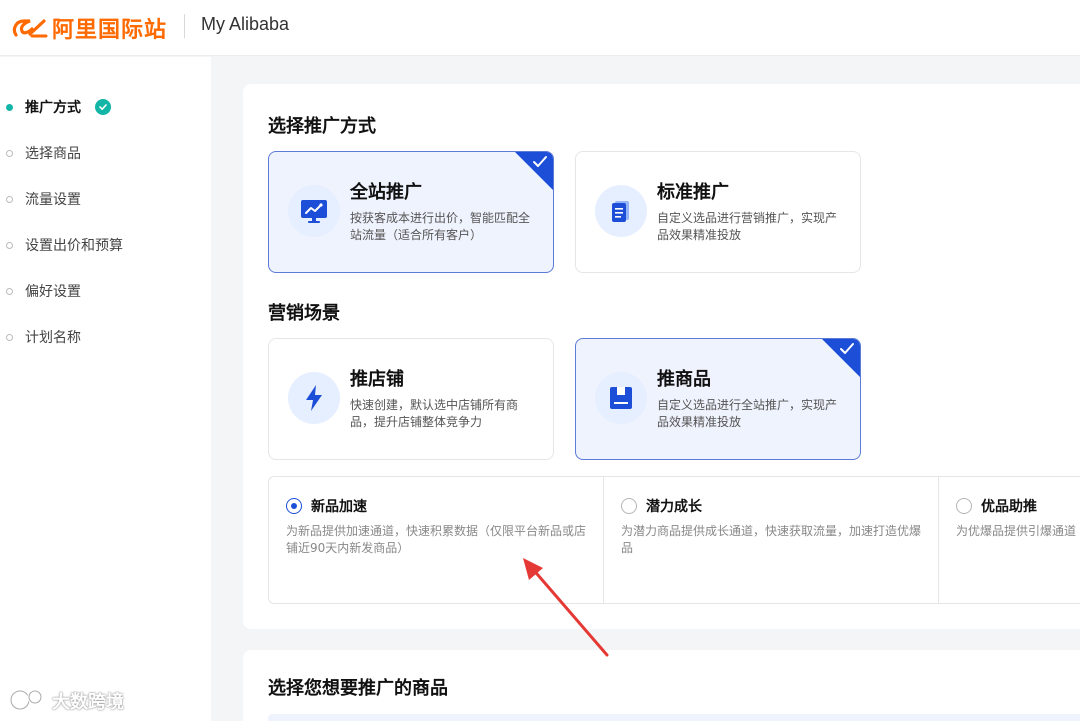 The image size is (1080, 721). I want to click on header-divider, so click(184, 26).